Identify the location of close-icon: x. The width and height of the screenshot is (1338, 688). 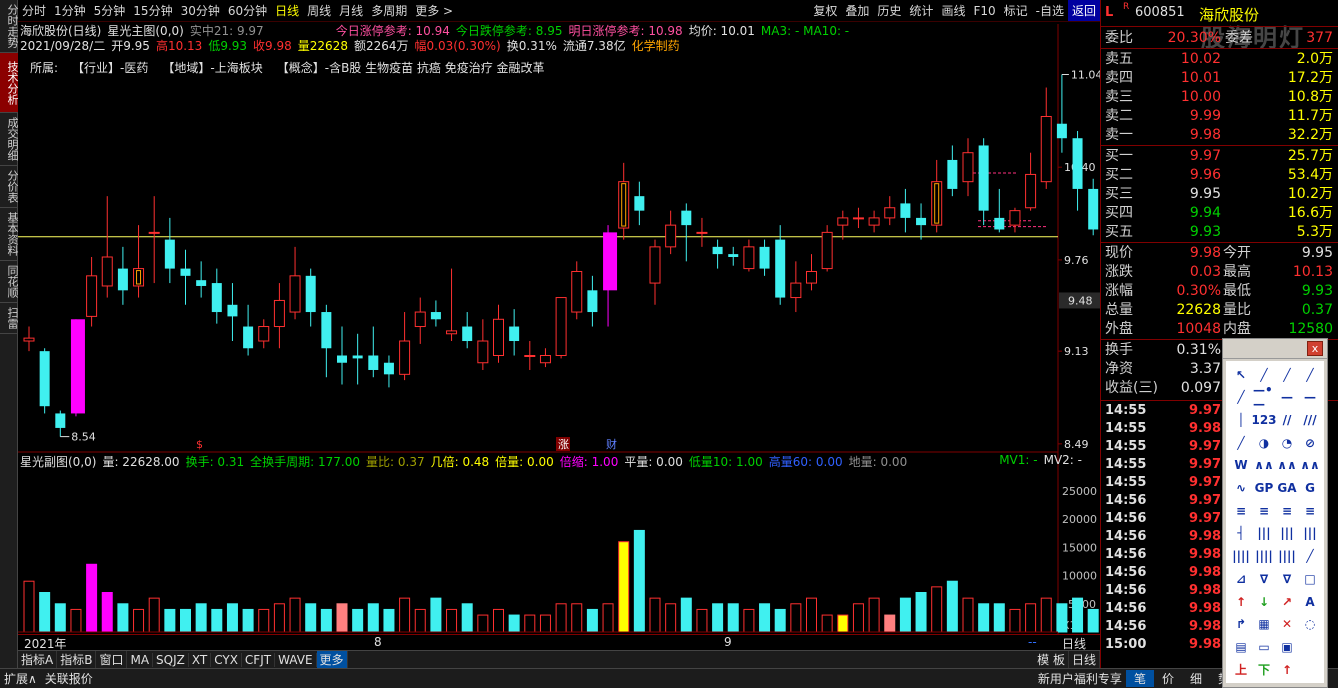
(1315, 348).